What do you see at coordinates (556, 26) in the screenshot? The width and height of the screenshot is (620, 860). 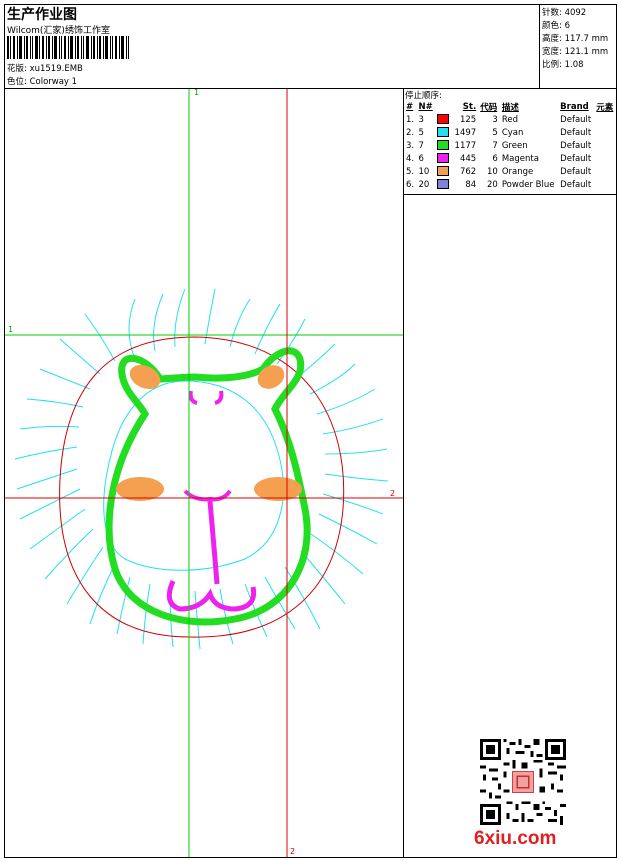 I see `spec-colors: 颜色: 6` at bounding box center [556, 26].